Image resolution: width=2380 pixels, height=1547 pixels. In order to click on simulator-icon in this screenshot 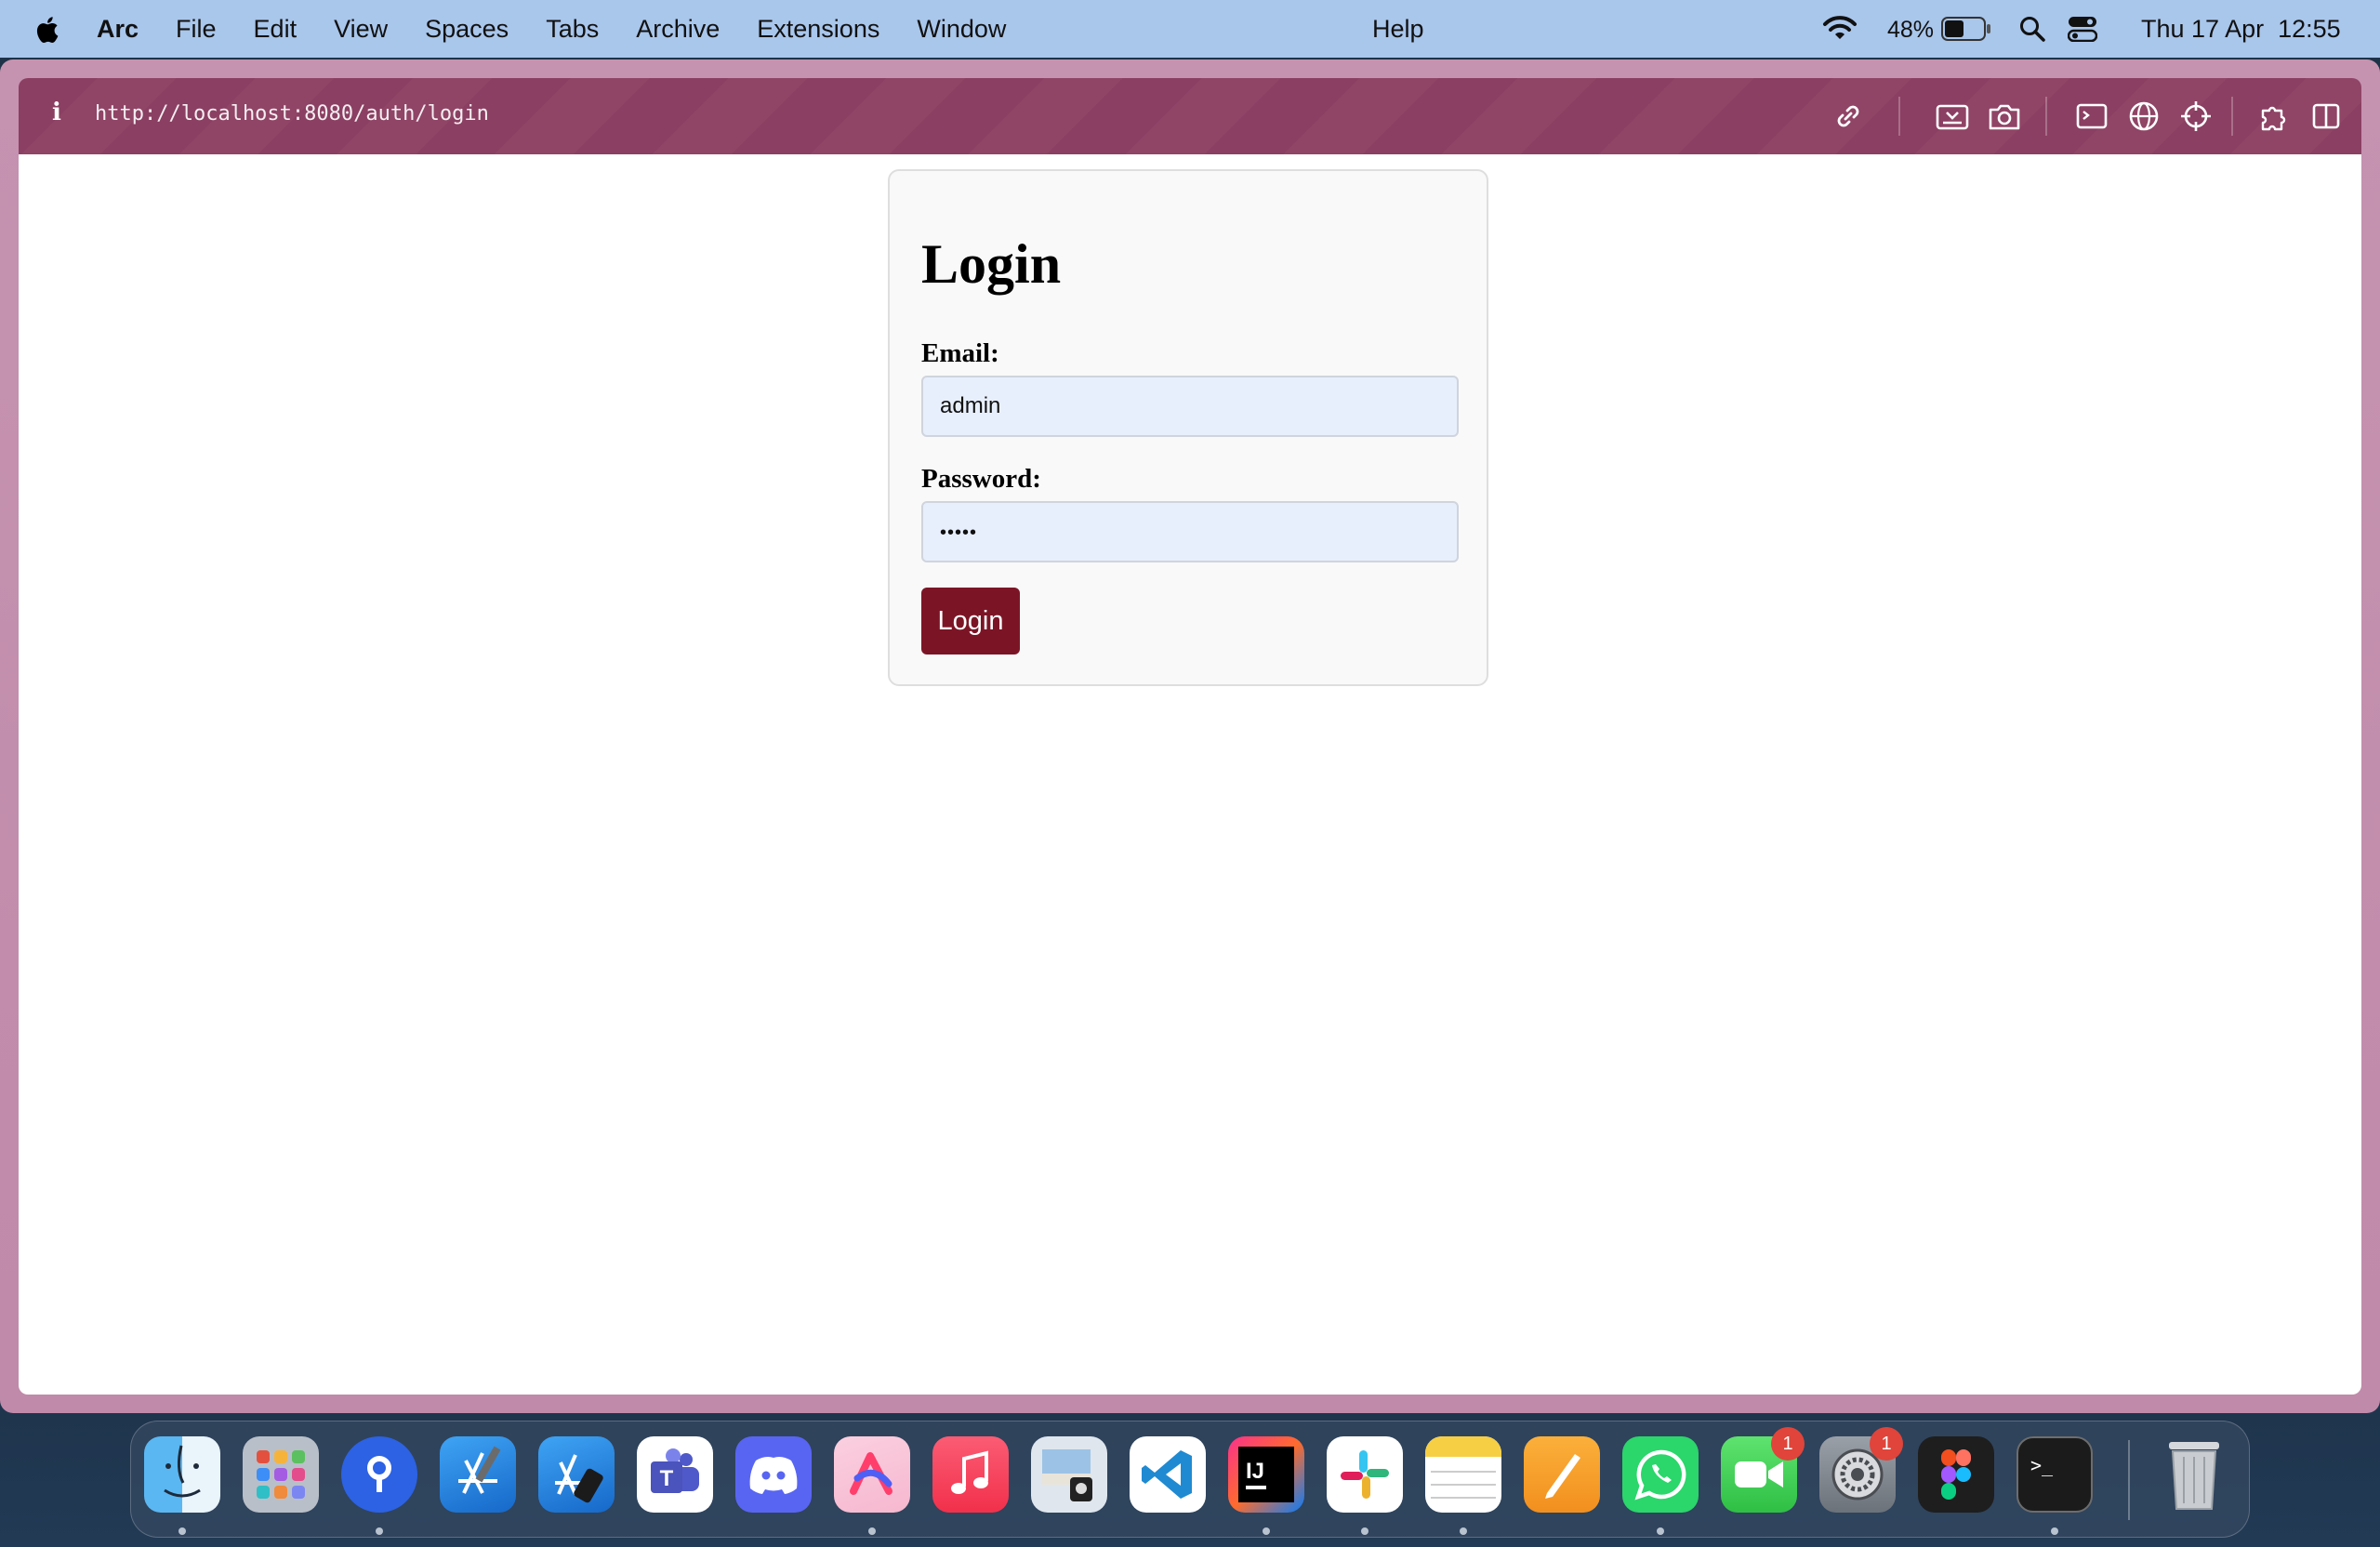, I will do `click(576, 1474)`.